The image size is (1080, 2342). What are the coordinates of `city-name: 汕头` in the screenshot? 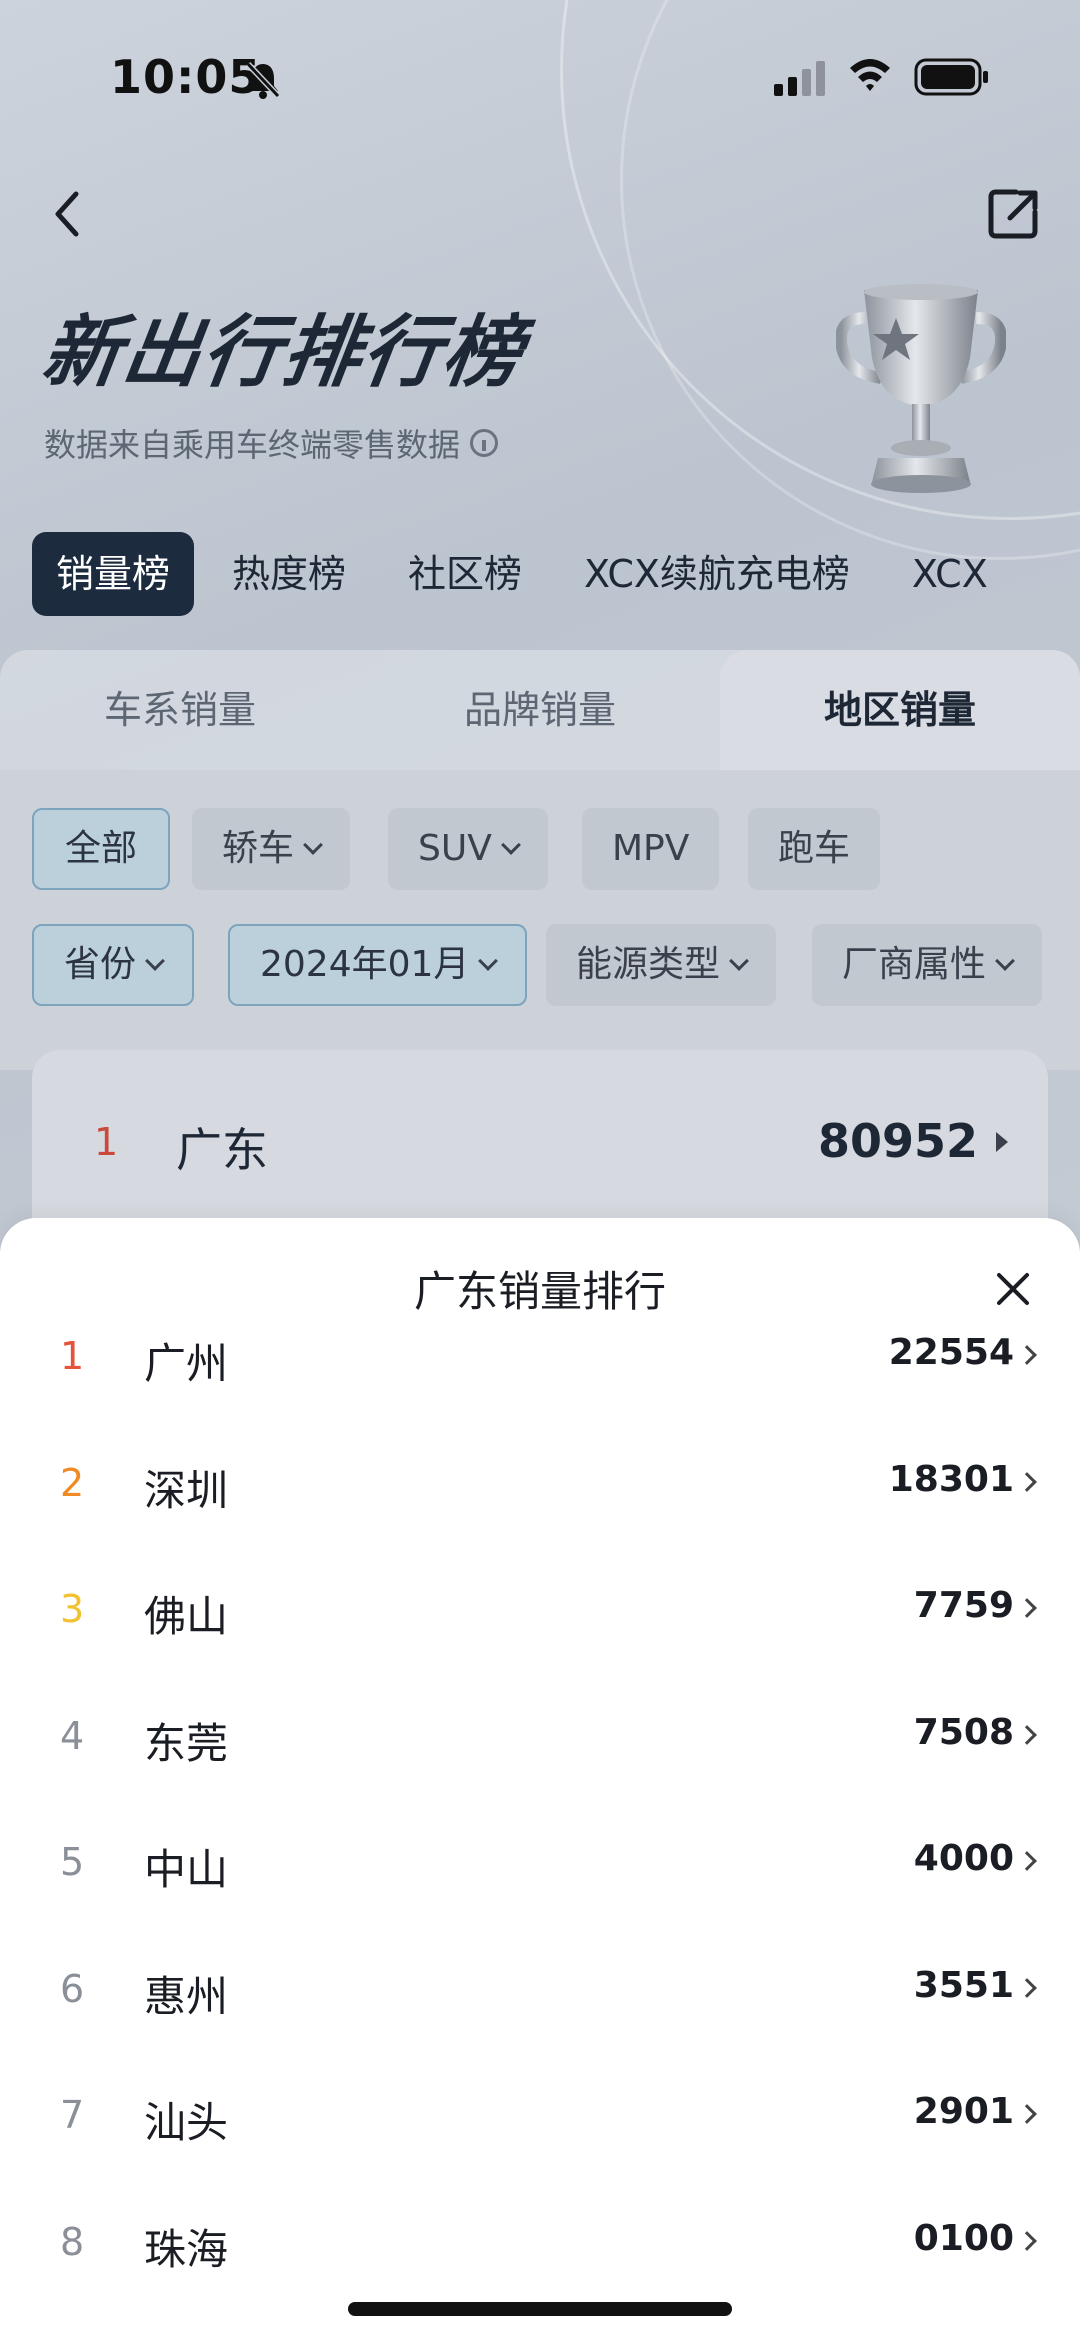 It's located at (186, 2122).